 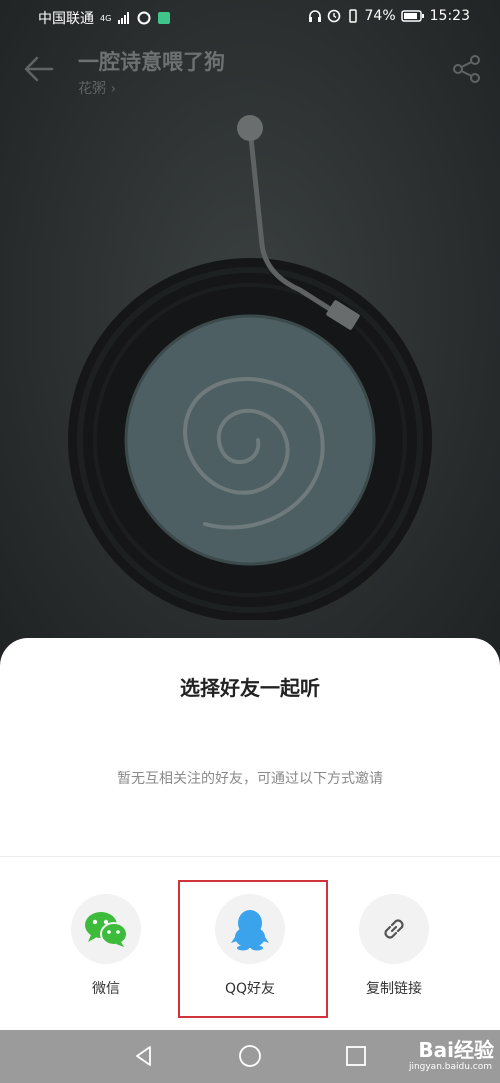 I want to click on share-option-wechat: 微信, so click(x=106, y=946).